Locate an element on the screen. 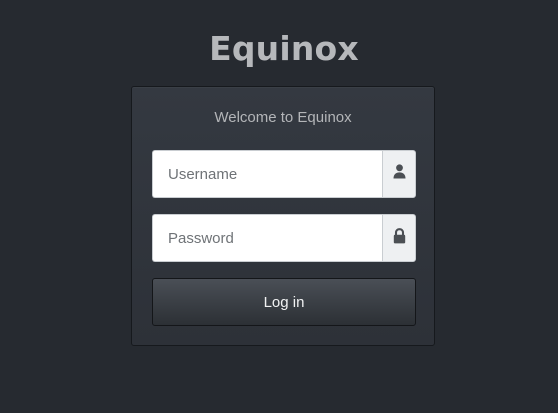 Image resolution: width=558 pixels, height=413 pixels. username-group is located at coordinates (284, 174).